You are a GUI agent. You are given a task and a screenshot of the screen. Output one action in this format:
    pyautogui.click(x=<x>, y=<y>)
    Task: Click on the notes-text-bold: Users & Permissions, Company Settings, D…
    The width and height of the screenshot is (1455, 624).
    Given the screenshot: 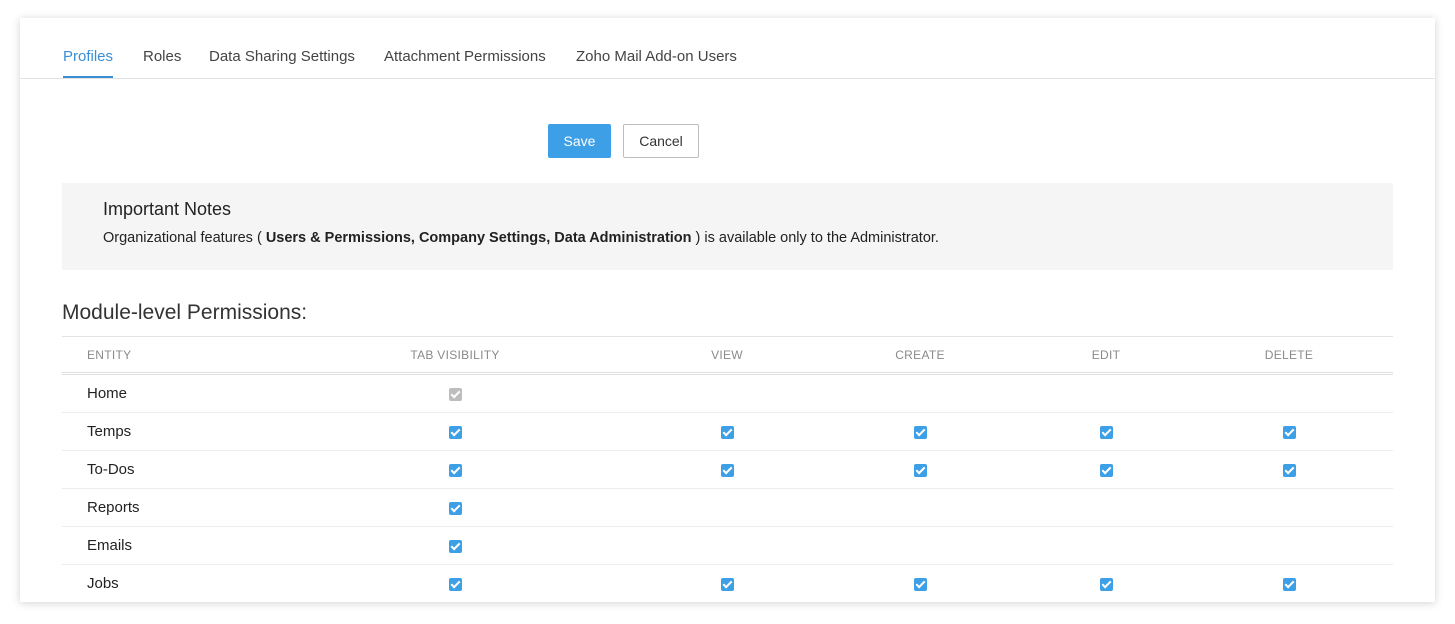 What is the action you would take?
    pyautogui.click(x=478, y=238)
    